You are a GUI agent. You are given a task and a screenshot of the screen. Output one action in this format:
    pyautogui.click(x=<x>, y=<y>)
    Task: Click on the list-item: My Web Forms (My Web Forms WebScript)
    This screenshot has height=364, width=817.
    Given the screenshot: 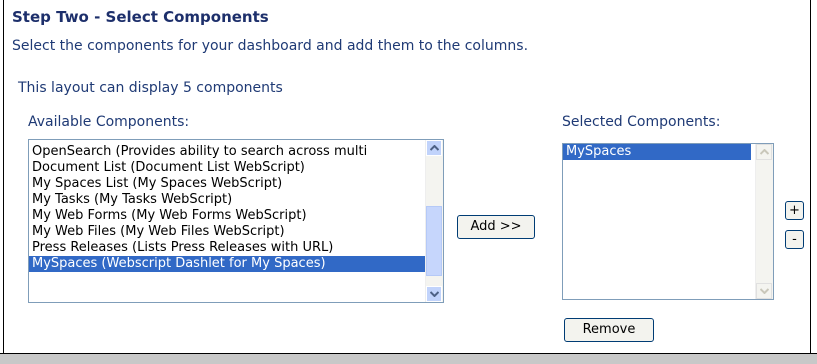 What is the action you would take?
    pyautogui.click(x=236, y=216)
    